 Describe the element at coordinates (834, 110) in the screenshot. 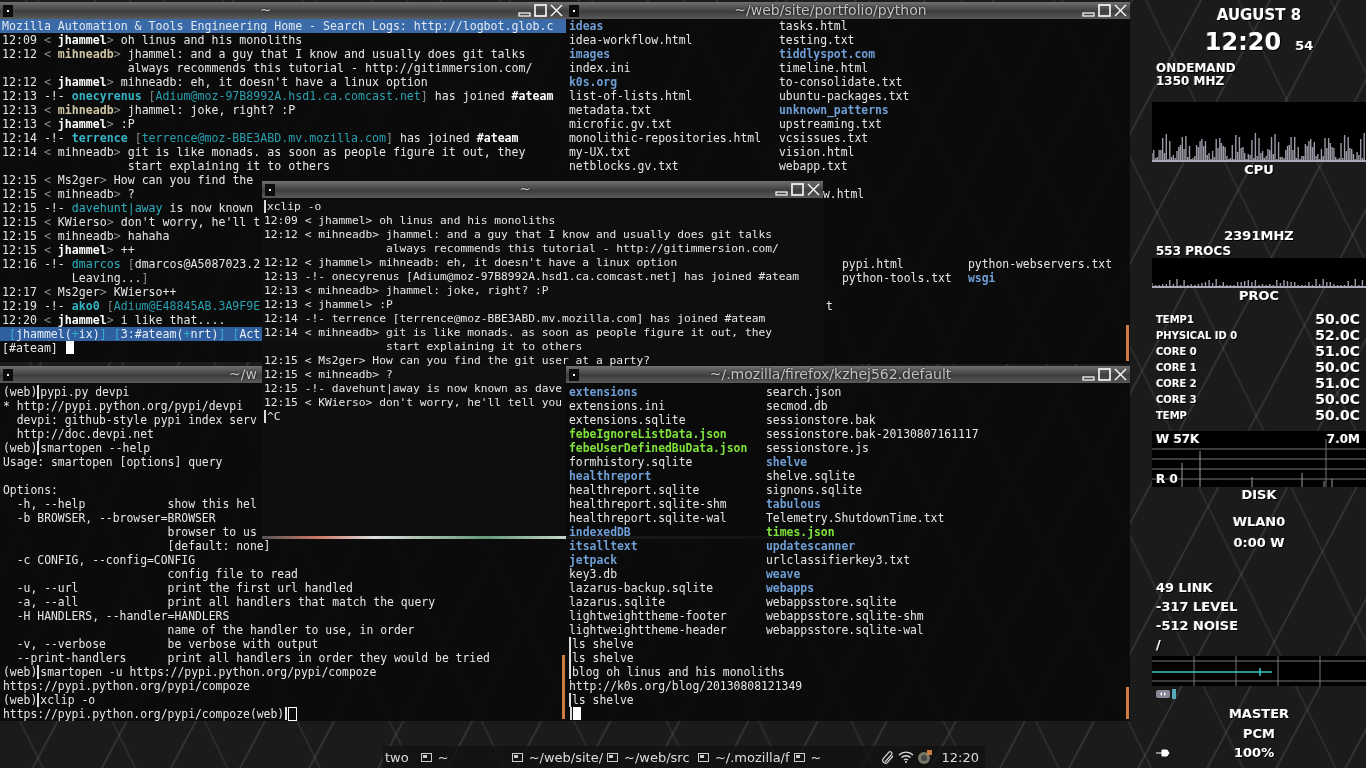

I see `directory-name: unknown_patterns` at that location.